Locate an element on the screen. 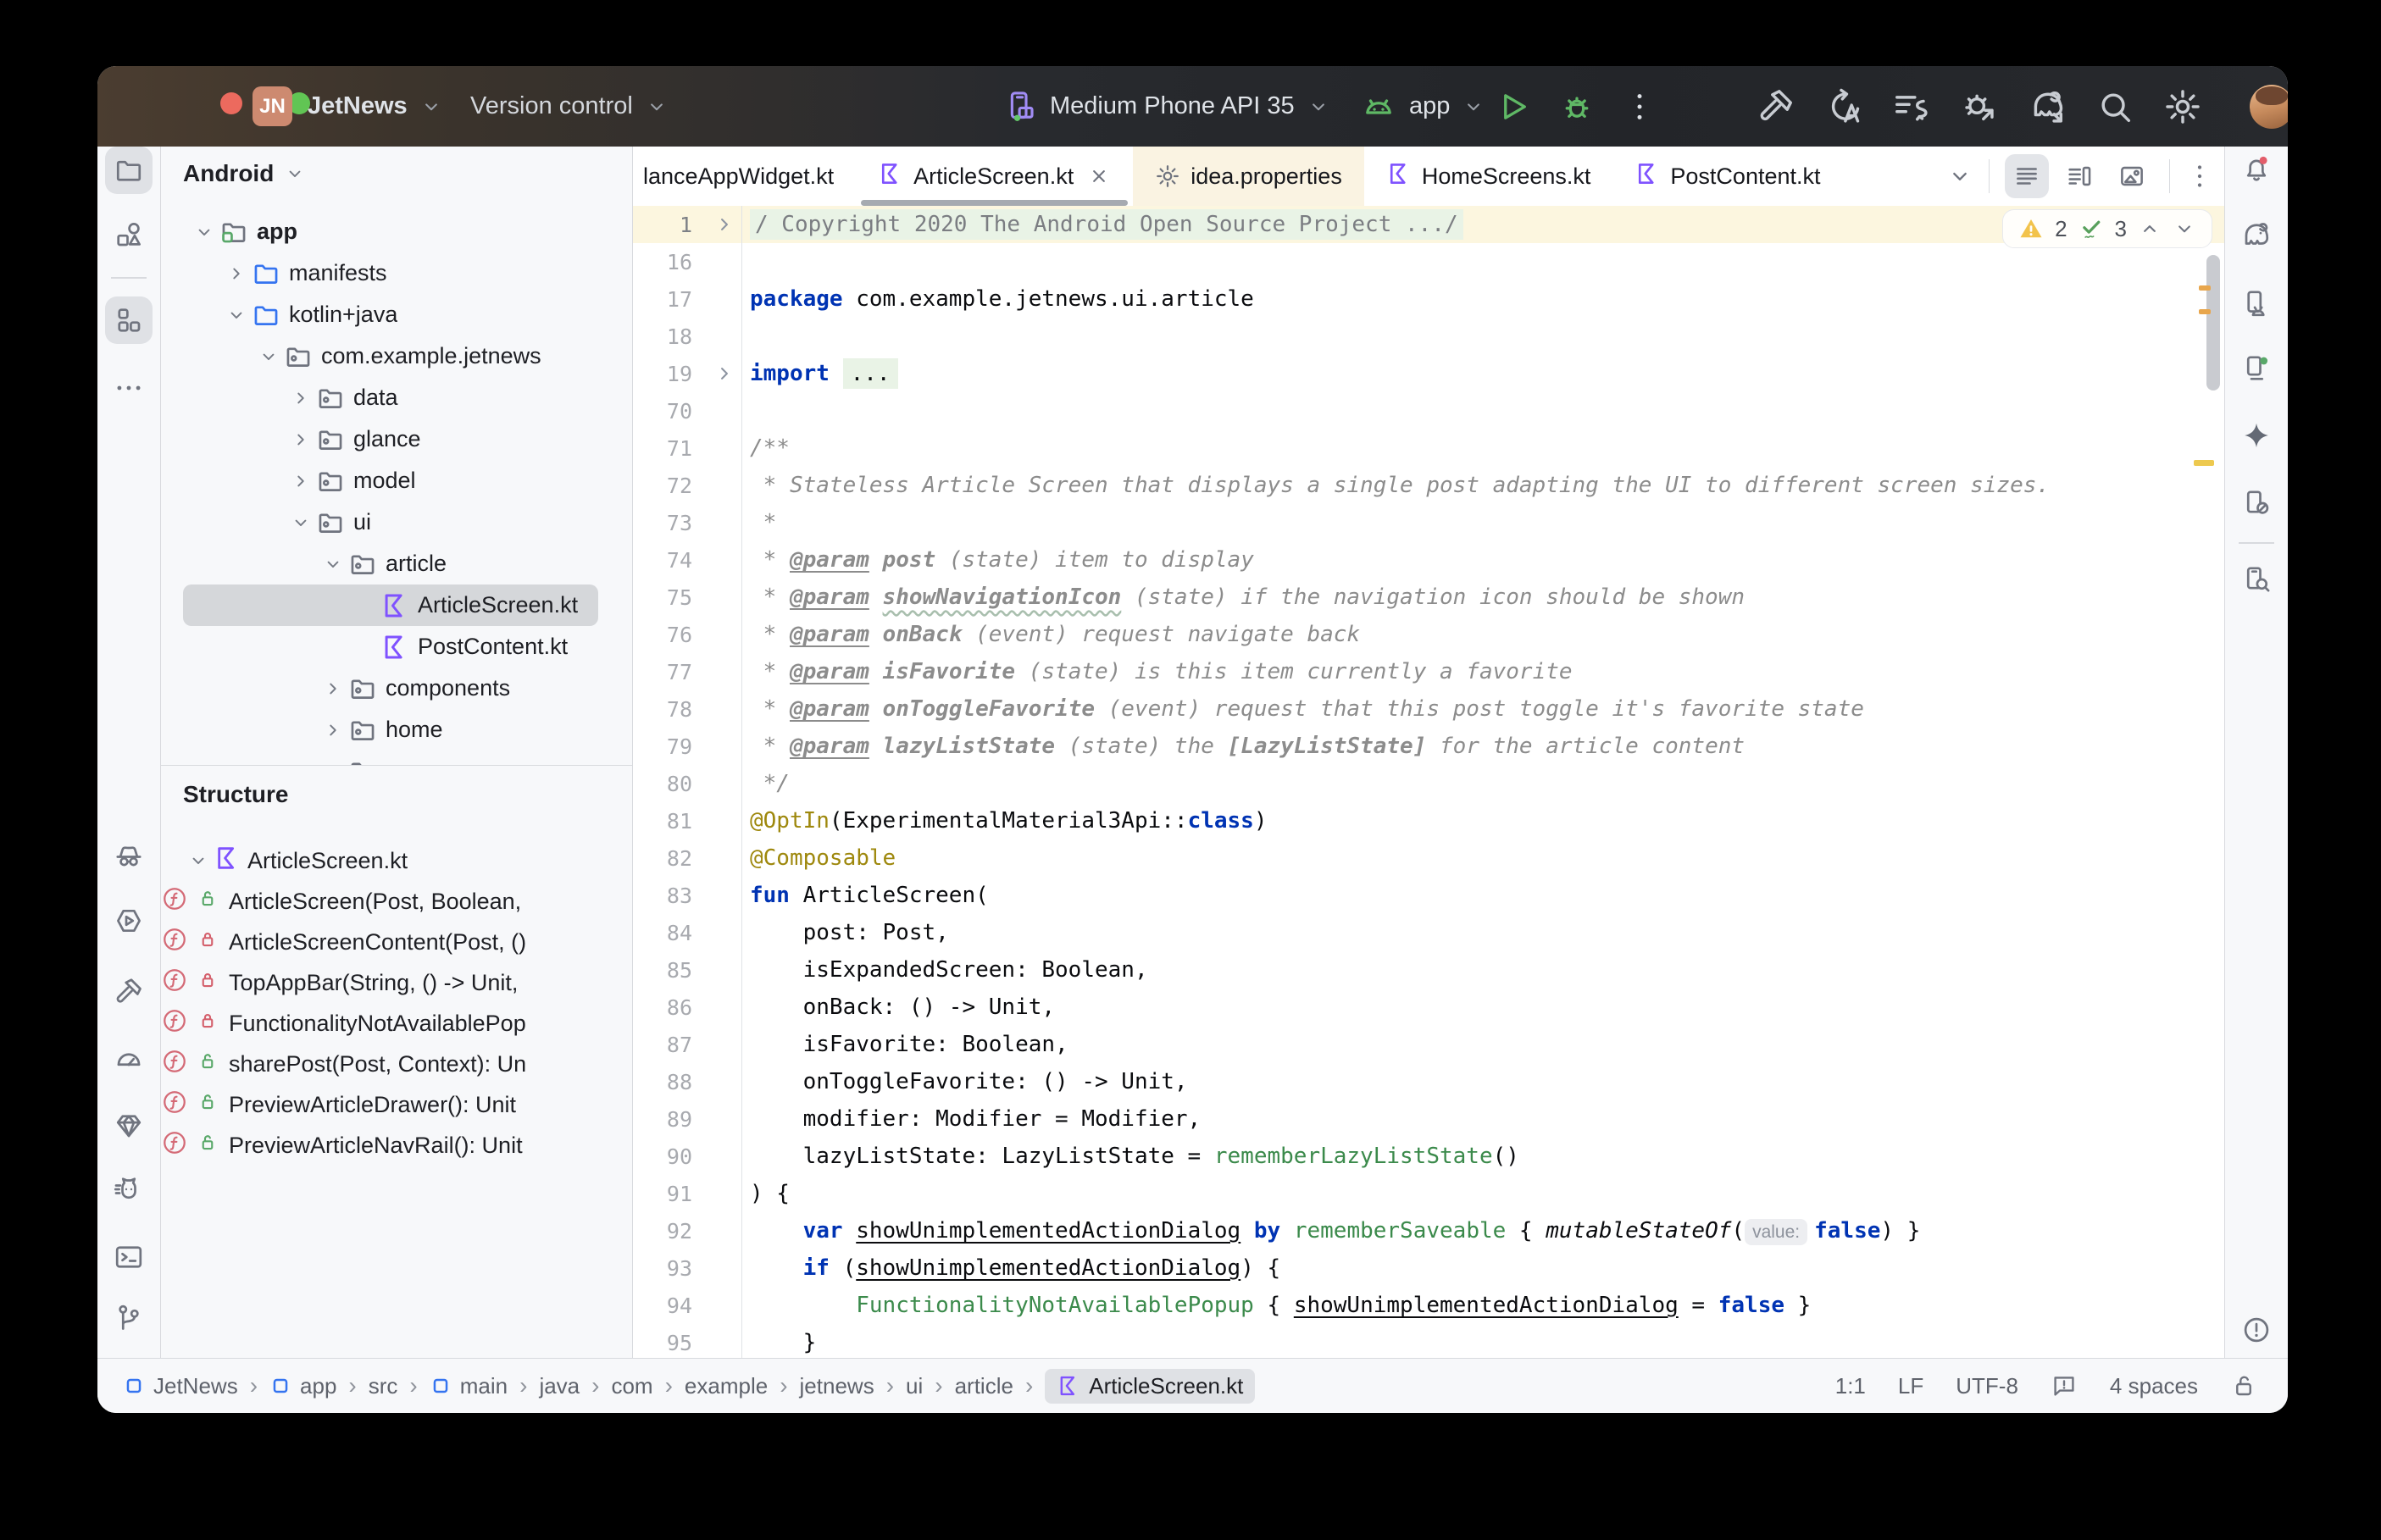 The height and width of the screenshot is (1540, 2381). line-number: 76 is located at coordinates (663, 635).